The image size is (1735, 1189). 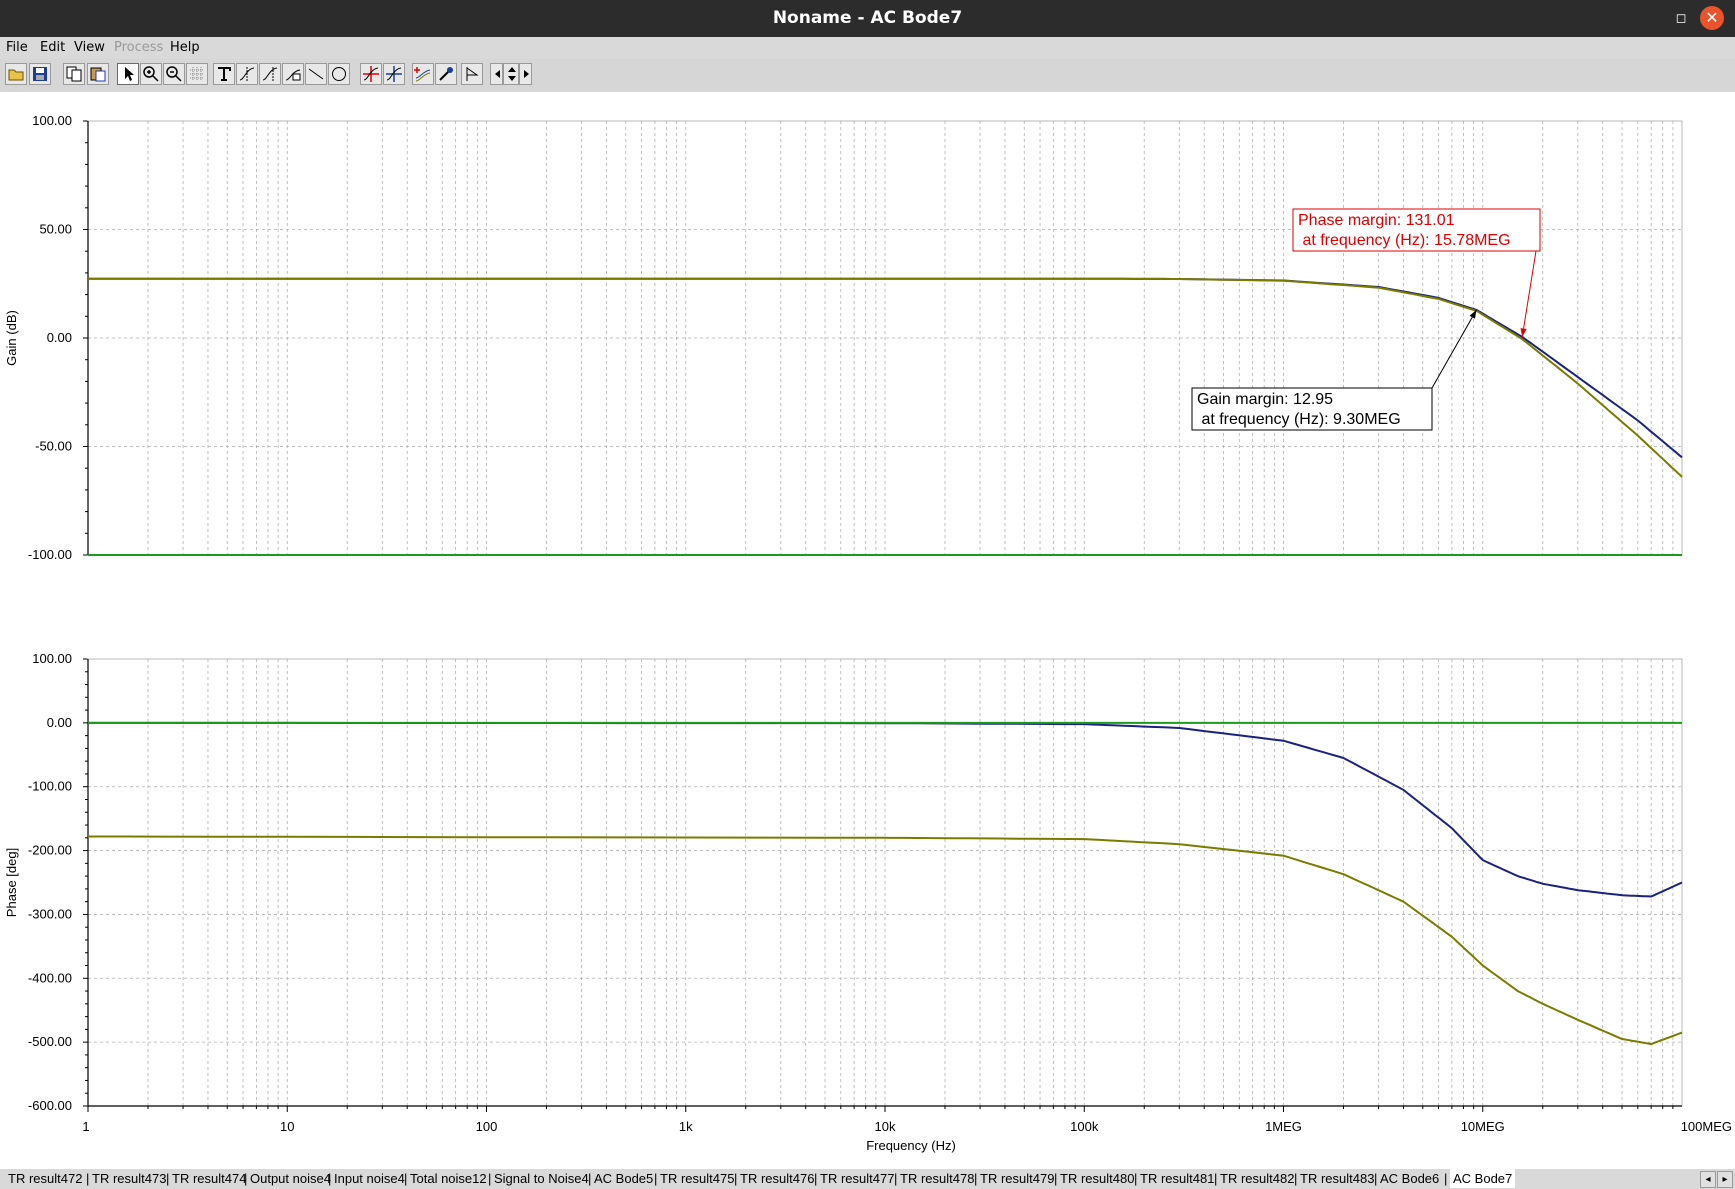 I want to click on save-button, so click(x=40, y=74).